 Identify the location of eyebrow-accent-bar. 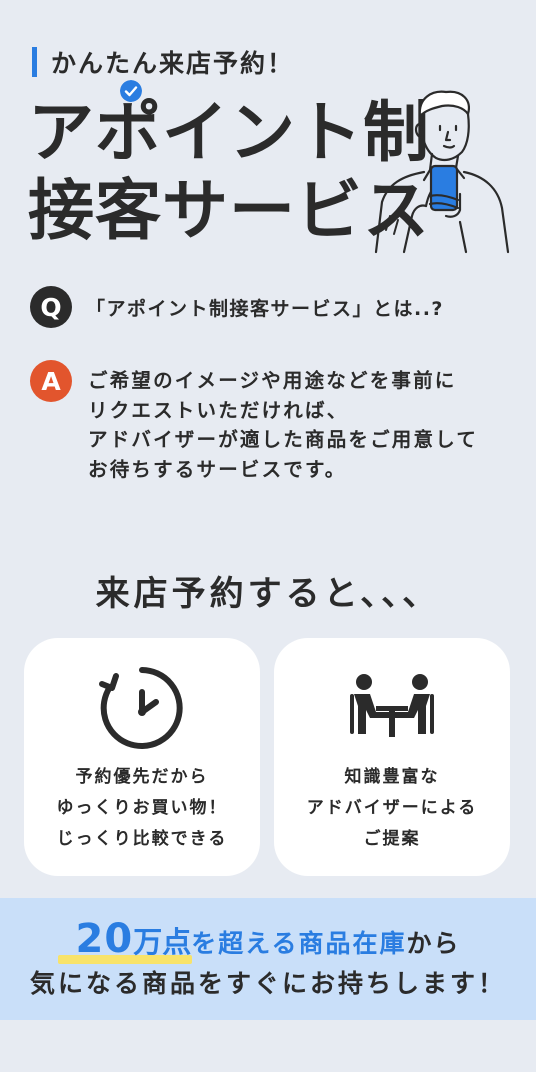
(34, 62).